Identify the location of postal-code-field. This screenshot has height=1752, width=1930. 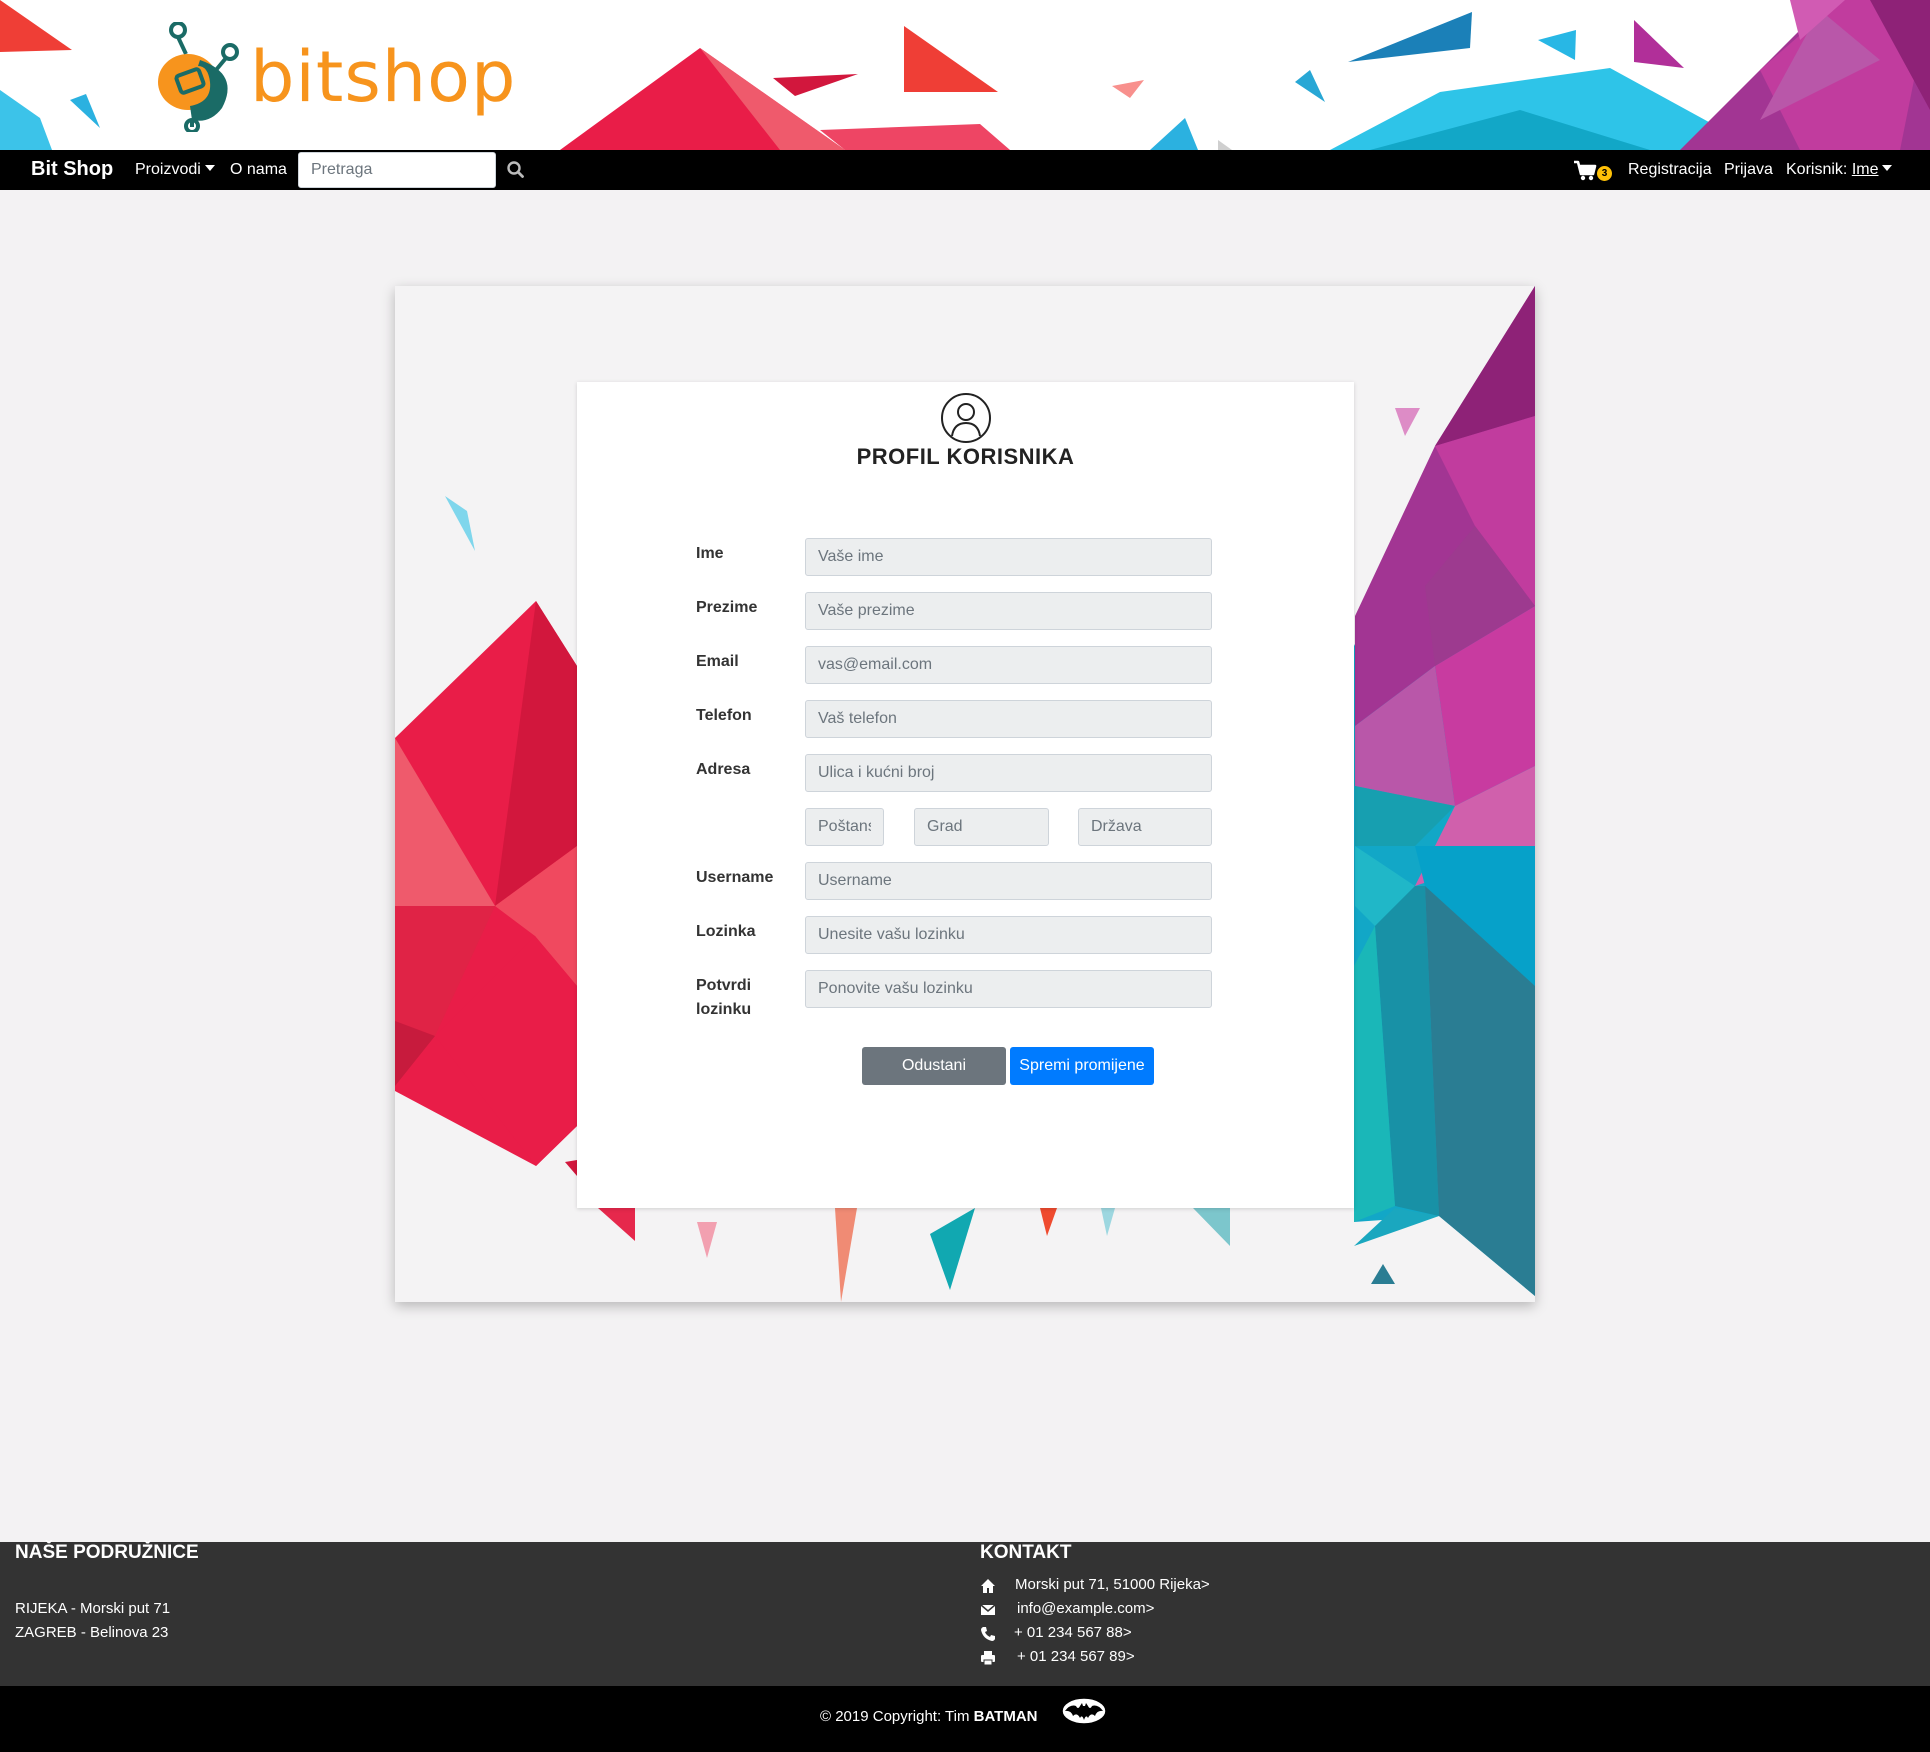
(844, 827).